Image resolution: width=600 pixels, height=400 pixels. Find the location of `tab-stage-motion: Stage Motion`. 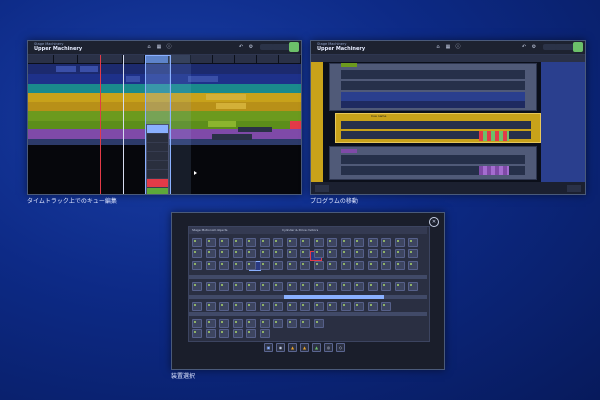

tab-stage-motion: Stage Motion is located at coordinates (202, 230).